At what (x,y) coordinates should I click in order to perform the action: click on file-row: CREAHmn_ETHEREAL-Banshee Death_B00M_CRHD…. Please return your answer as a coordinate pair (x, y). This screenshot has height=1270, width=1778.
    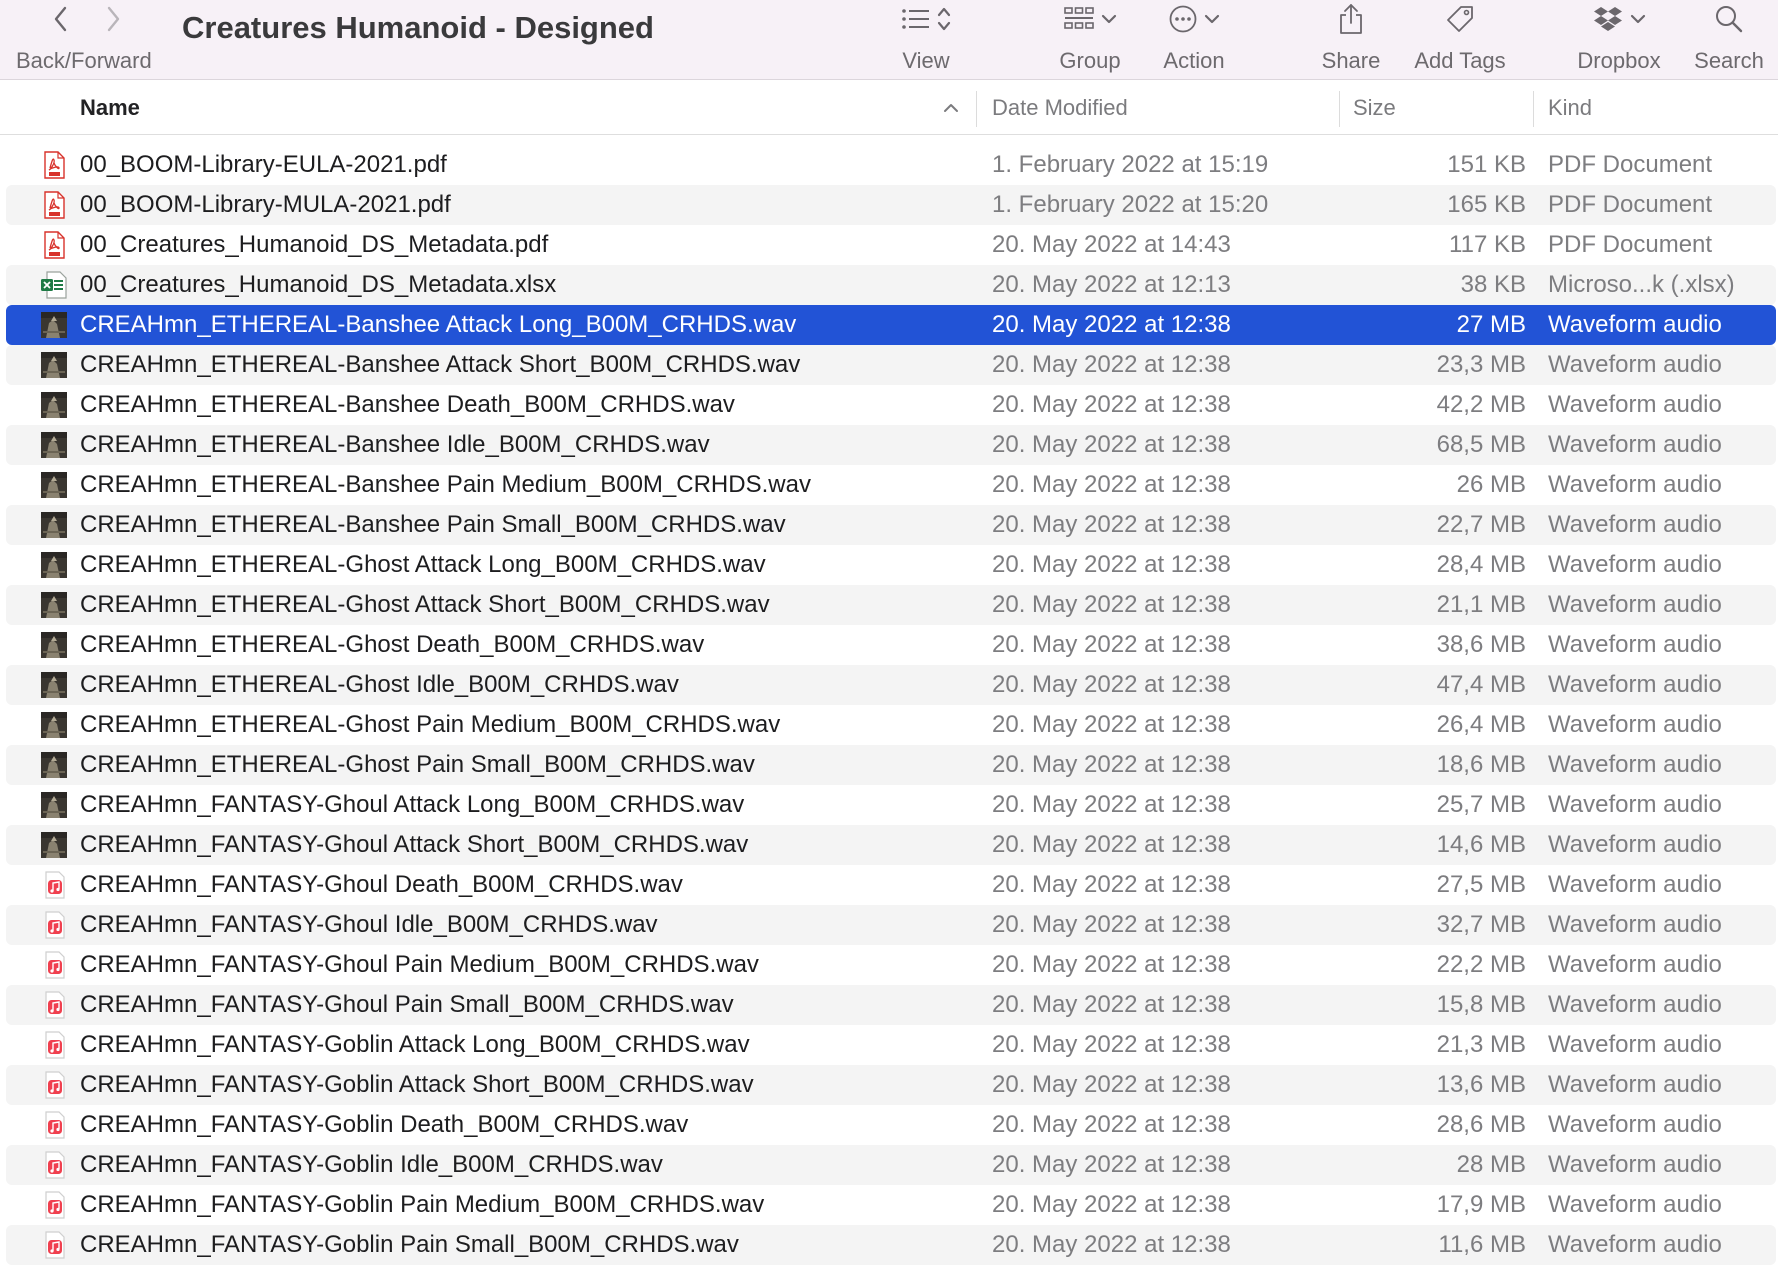
    Looking at the image, I should click on (891, 405).